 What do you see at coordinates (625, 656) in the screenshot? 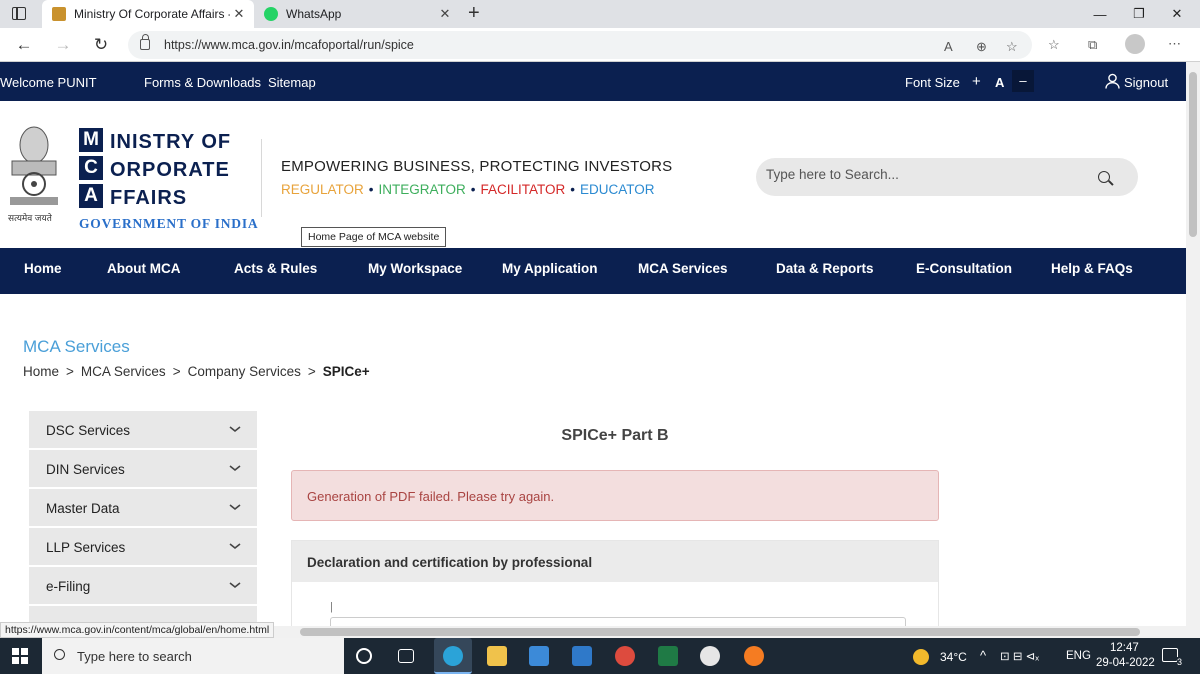
I see `chrome-icon` at bounding box center [625, 656].